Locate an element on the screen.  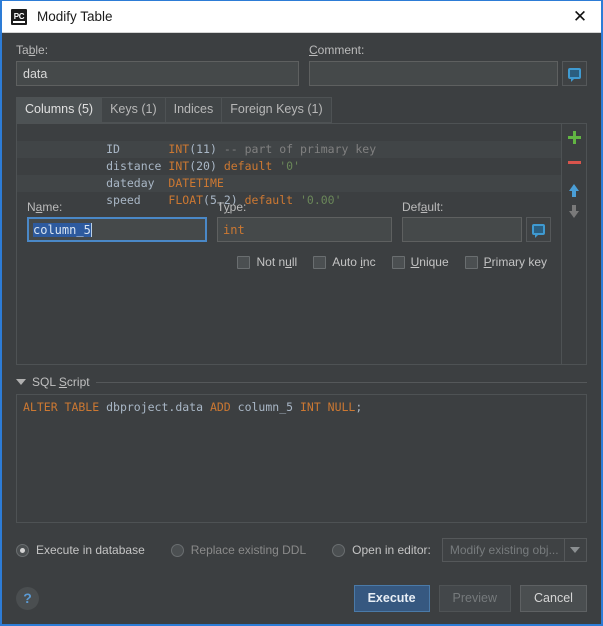
cancel-button: Cancel is located at coordinates (553, 598).